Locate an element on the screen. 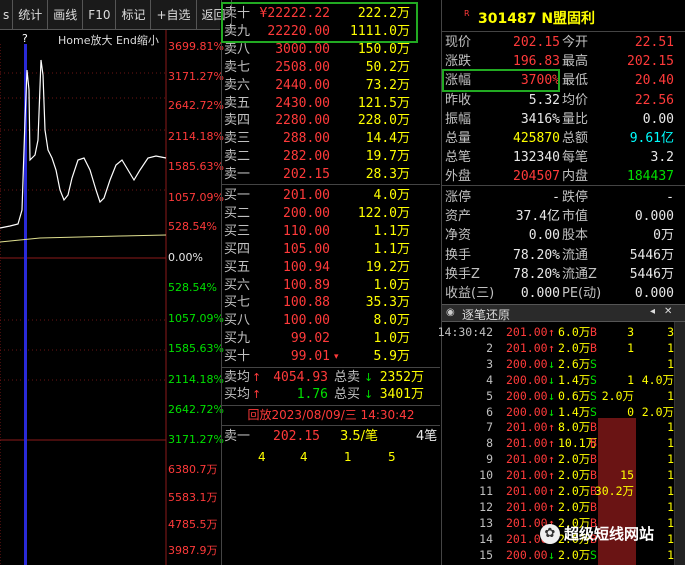  bid-level-5: 买五 100.94 19.2万 is located at coordinates (331, 268).